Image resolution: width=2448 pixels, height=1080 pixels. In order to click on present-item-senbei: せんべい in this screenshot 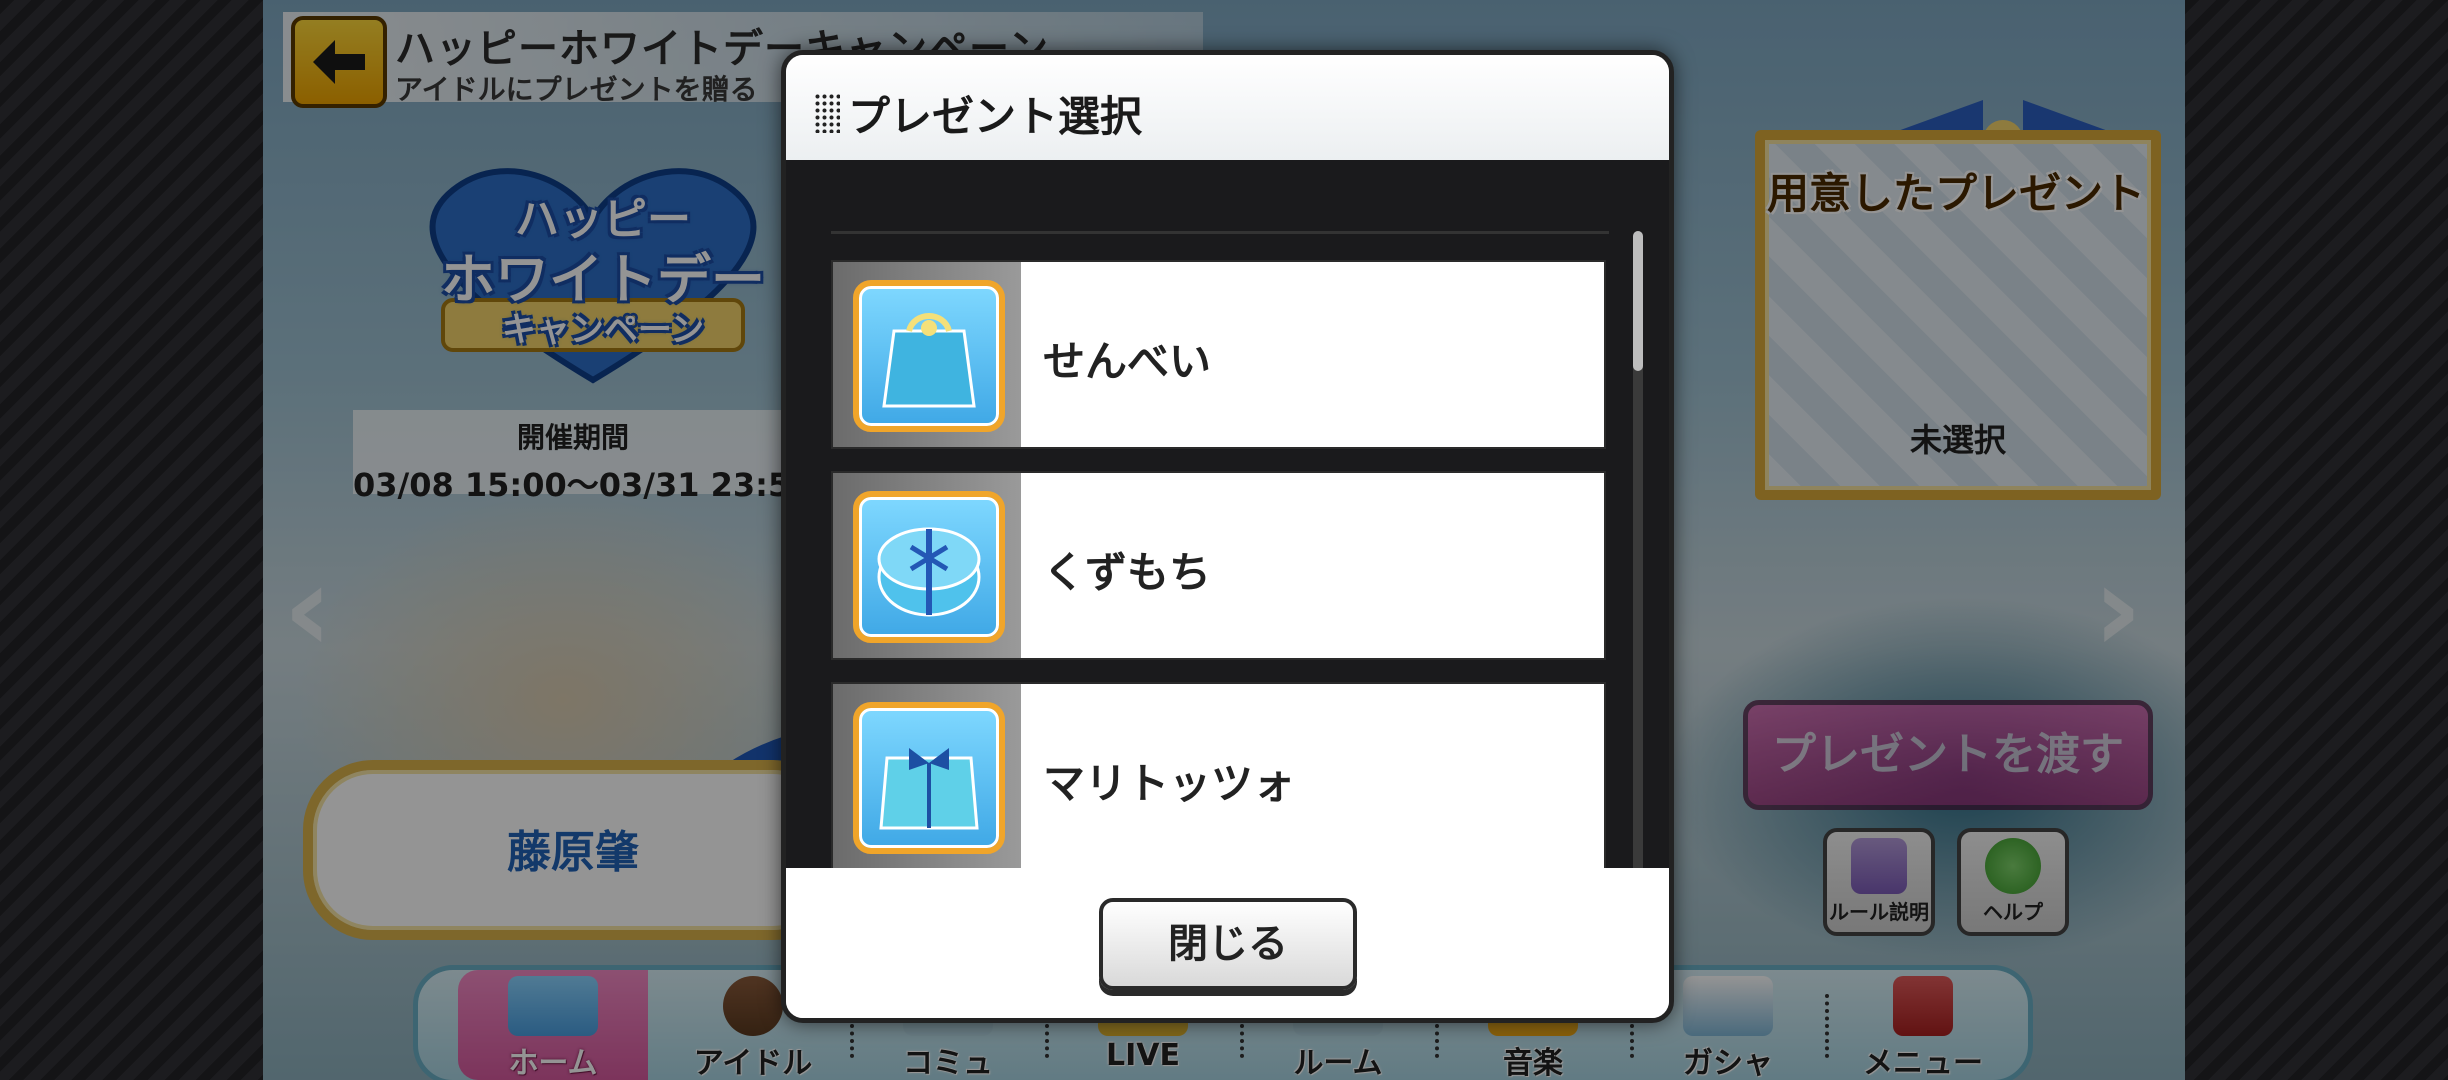, I will do `click(1218, 354)`.